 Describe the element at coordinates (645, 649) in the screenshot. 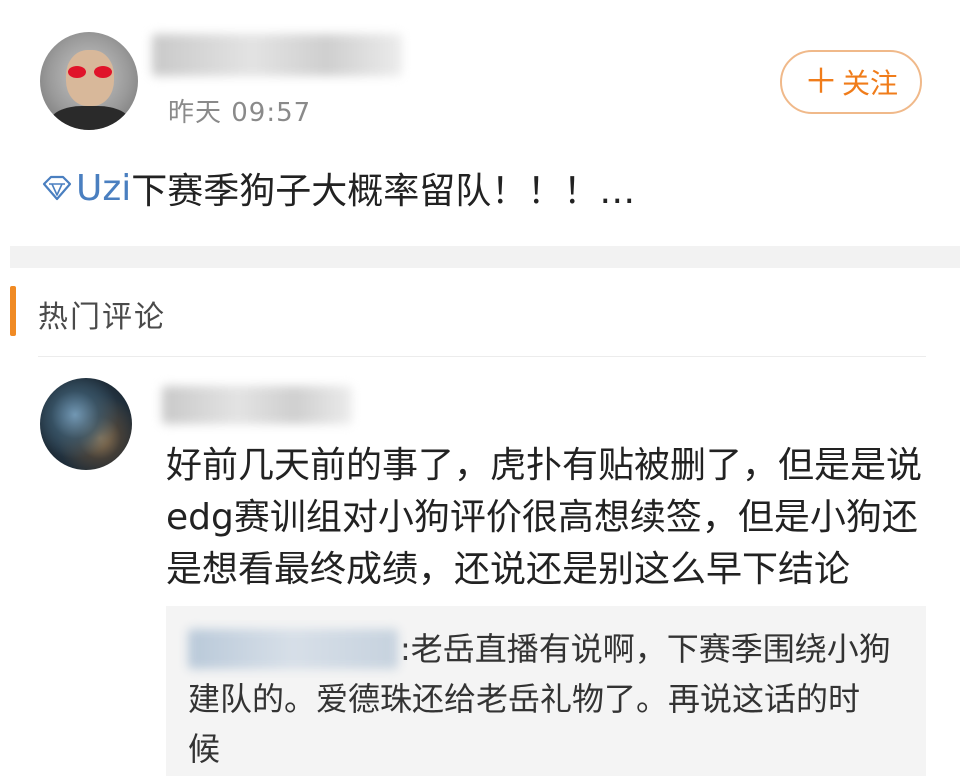

I see `reply-line-1-text: :老岳直播有说啊，下赛季围绕小狗` at that location.